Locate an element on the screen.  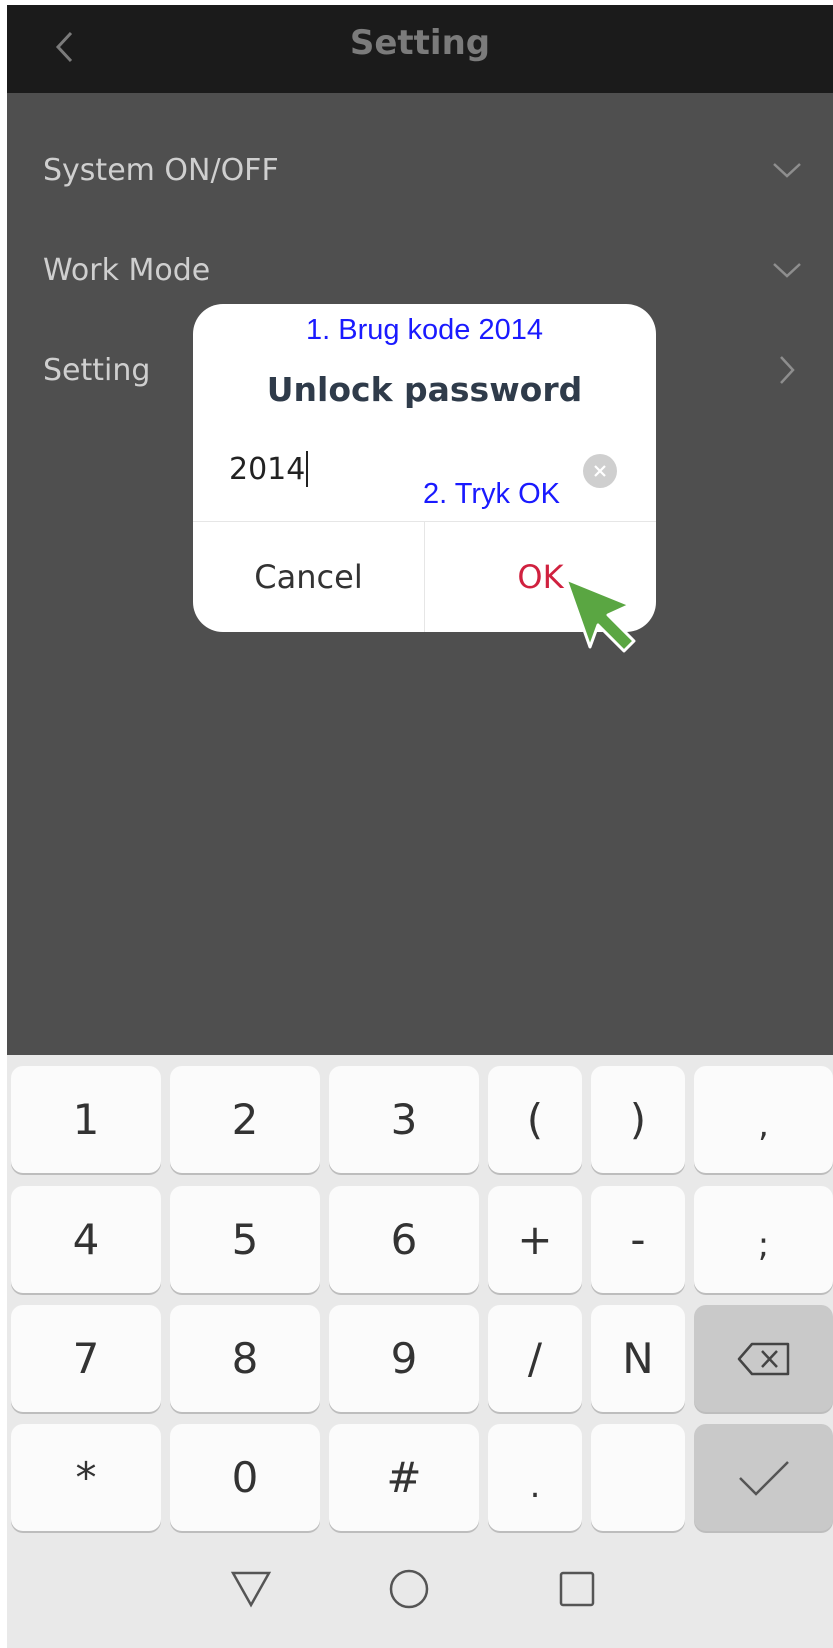
clear-input-button is located at coordinates (600, 471).